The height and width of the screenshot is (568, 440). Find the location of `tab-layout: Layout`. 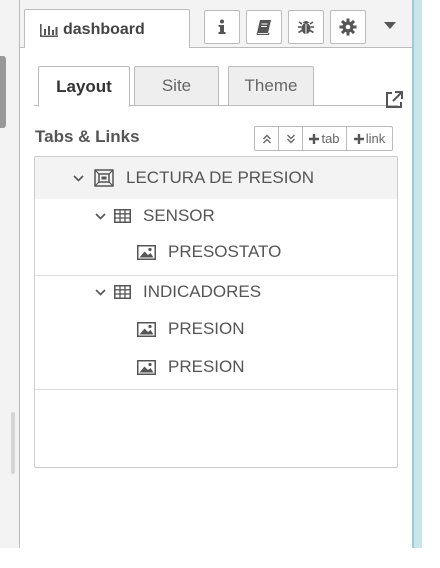

tab-layout: Layout is located at coordinates (84, 86).